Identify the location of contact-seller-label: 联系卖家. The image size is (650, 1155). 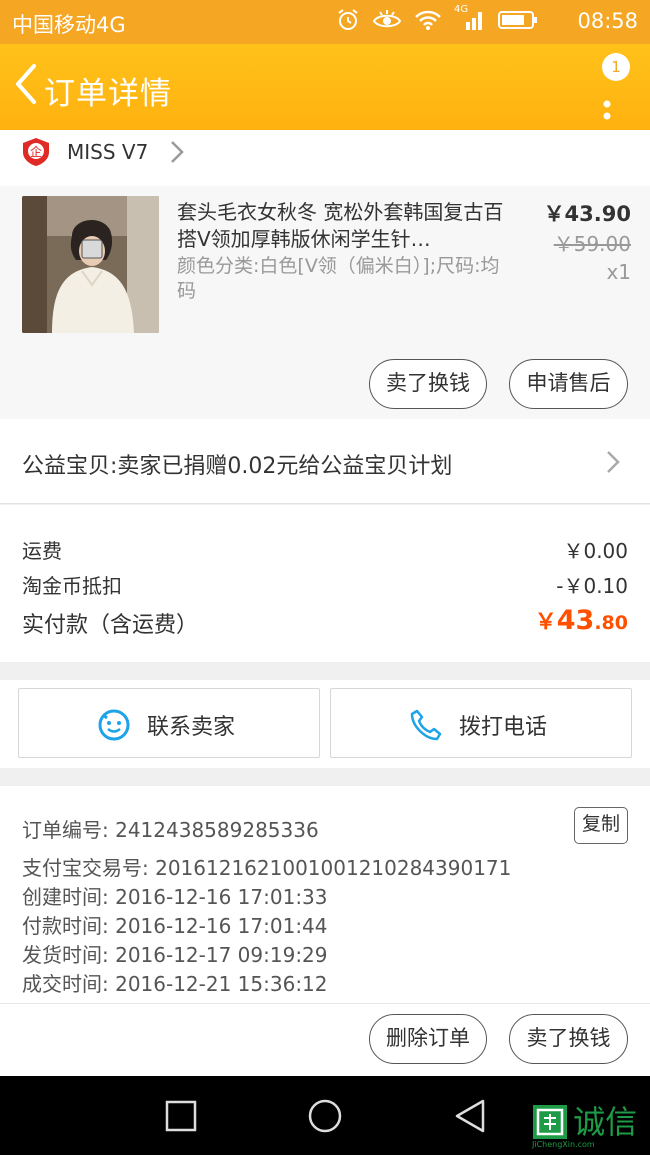
(191, 727).